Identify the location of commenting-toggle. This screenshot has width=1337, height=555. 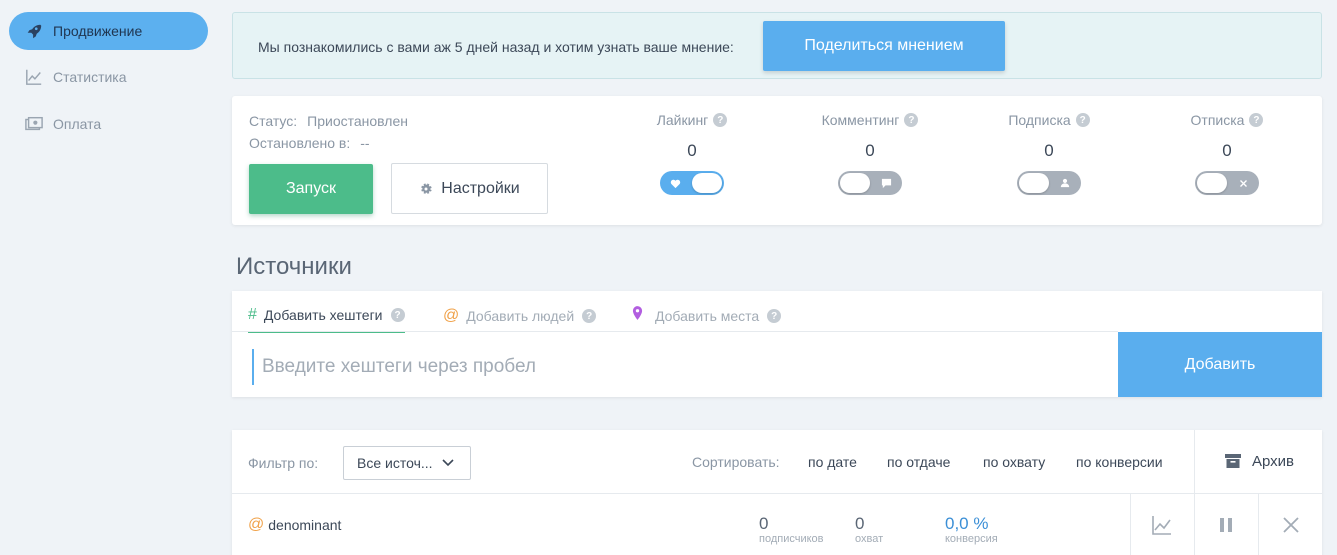
(870, 183).